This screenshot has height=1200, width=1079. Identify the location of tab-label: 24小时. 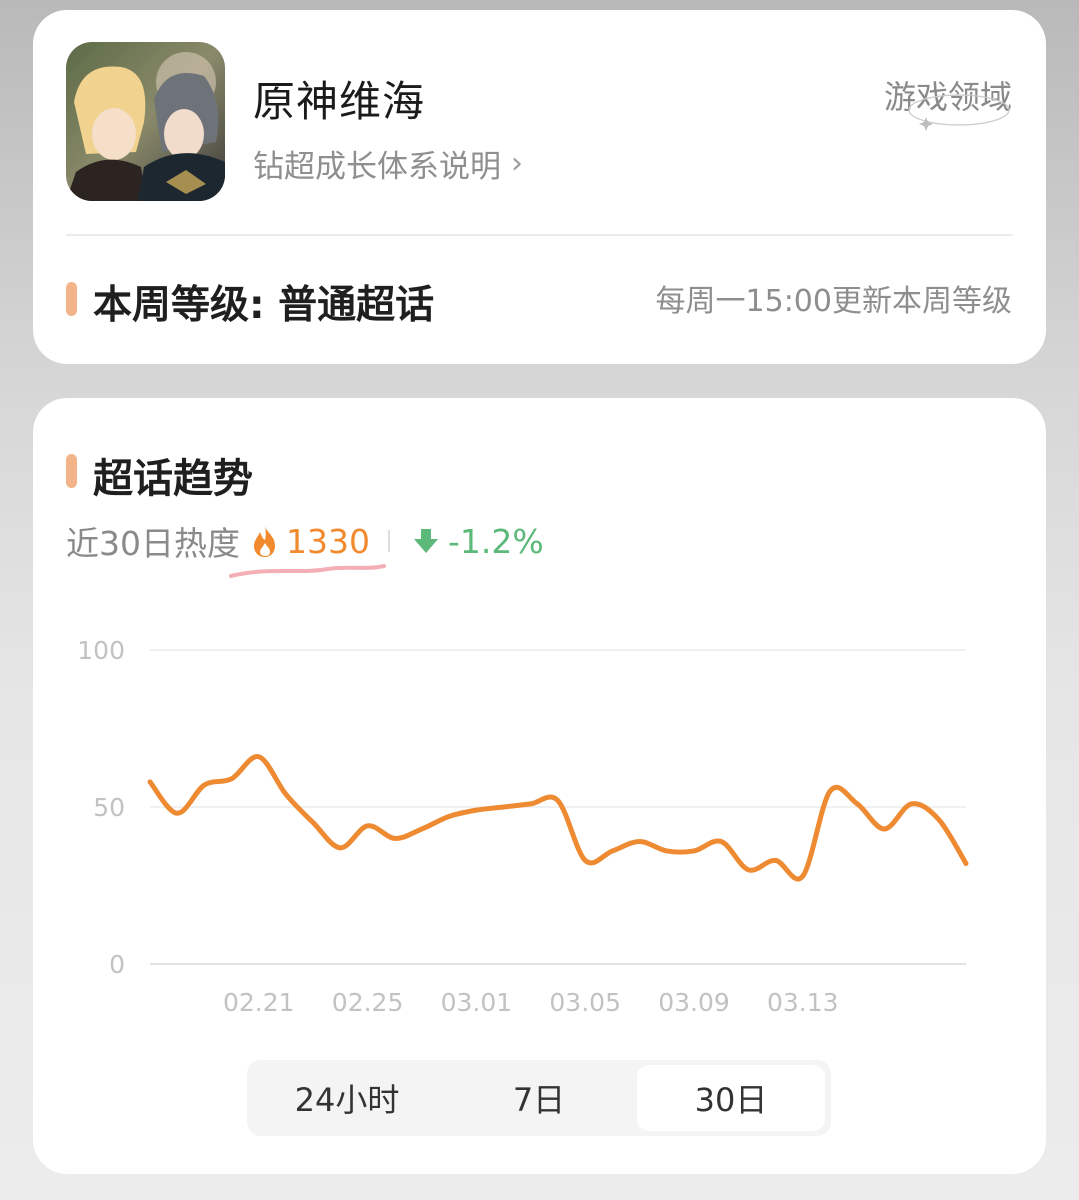
(347, 1100).